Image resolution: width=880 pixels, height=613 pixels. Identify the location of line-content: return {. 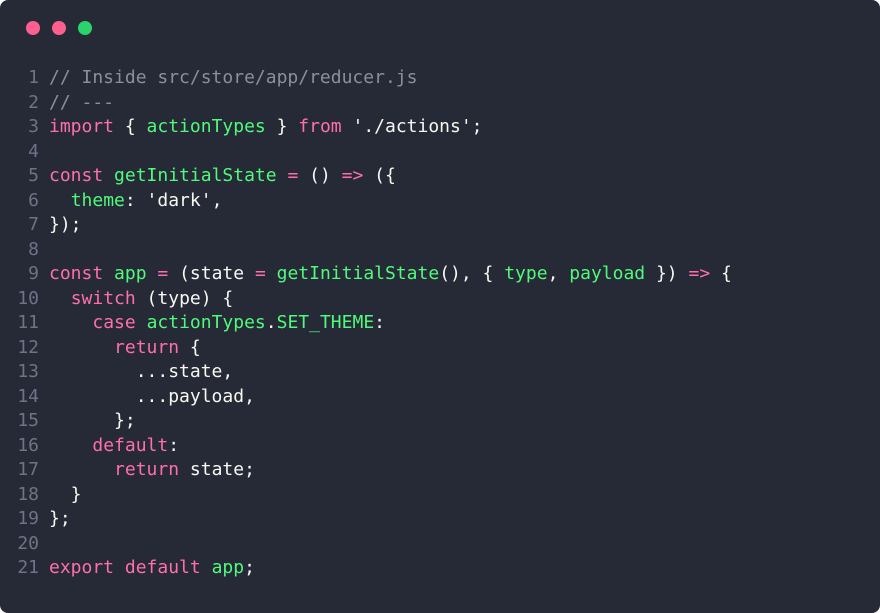
(125, 348).